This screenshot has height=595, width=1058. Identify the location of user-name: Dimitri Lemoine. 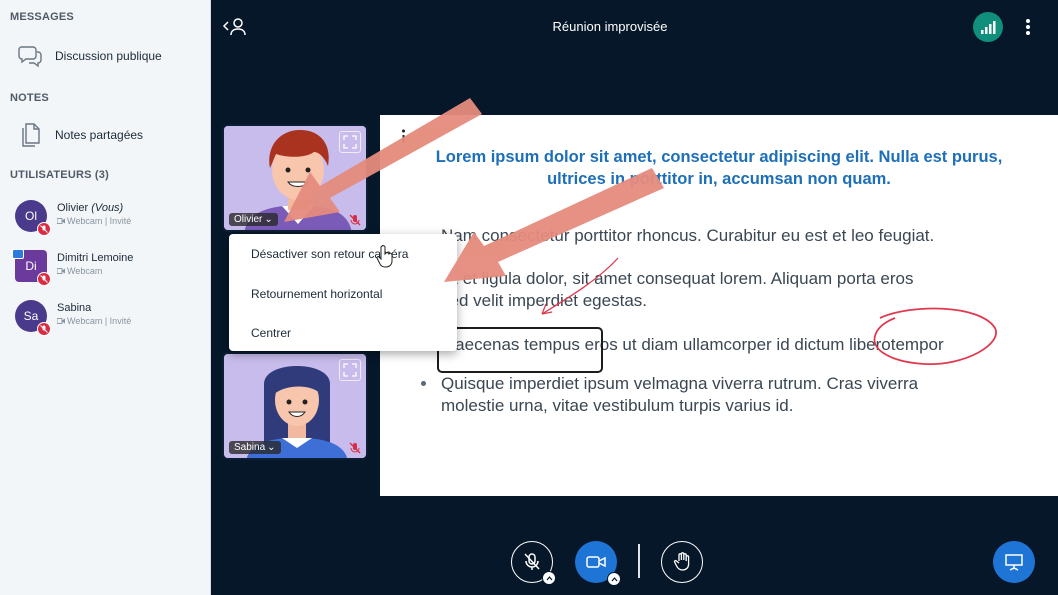
(95, 258).